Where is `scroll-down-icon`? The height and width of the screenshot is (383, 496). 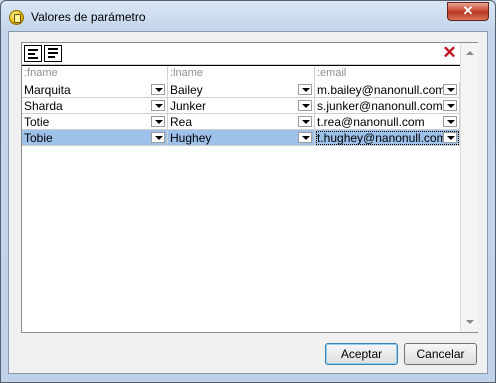 scroll-down-icon is located at coordinates (470, 322).